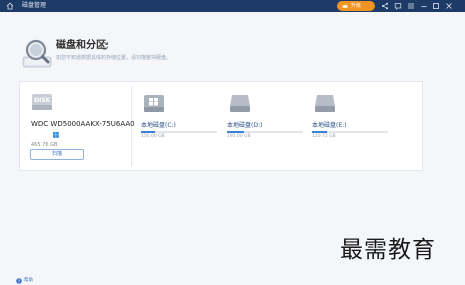 This screenshot has height=285, width=465. I want to click on minimize-icon, so click(424, 6).